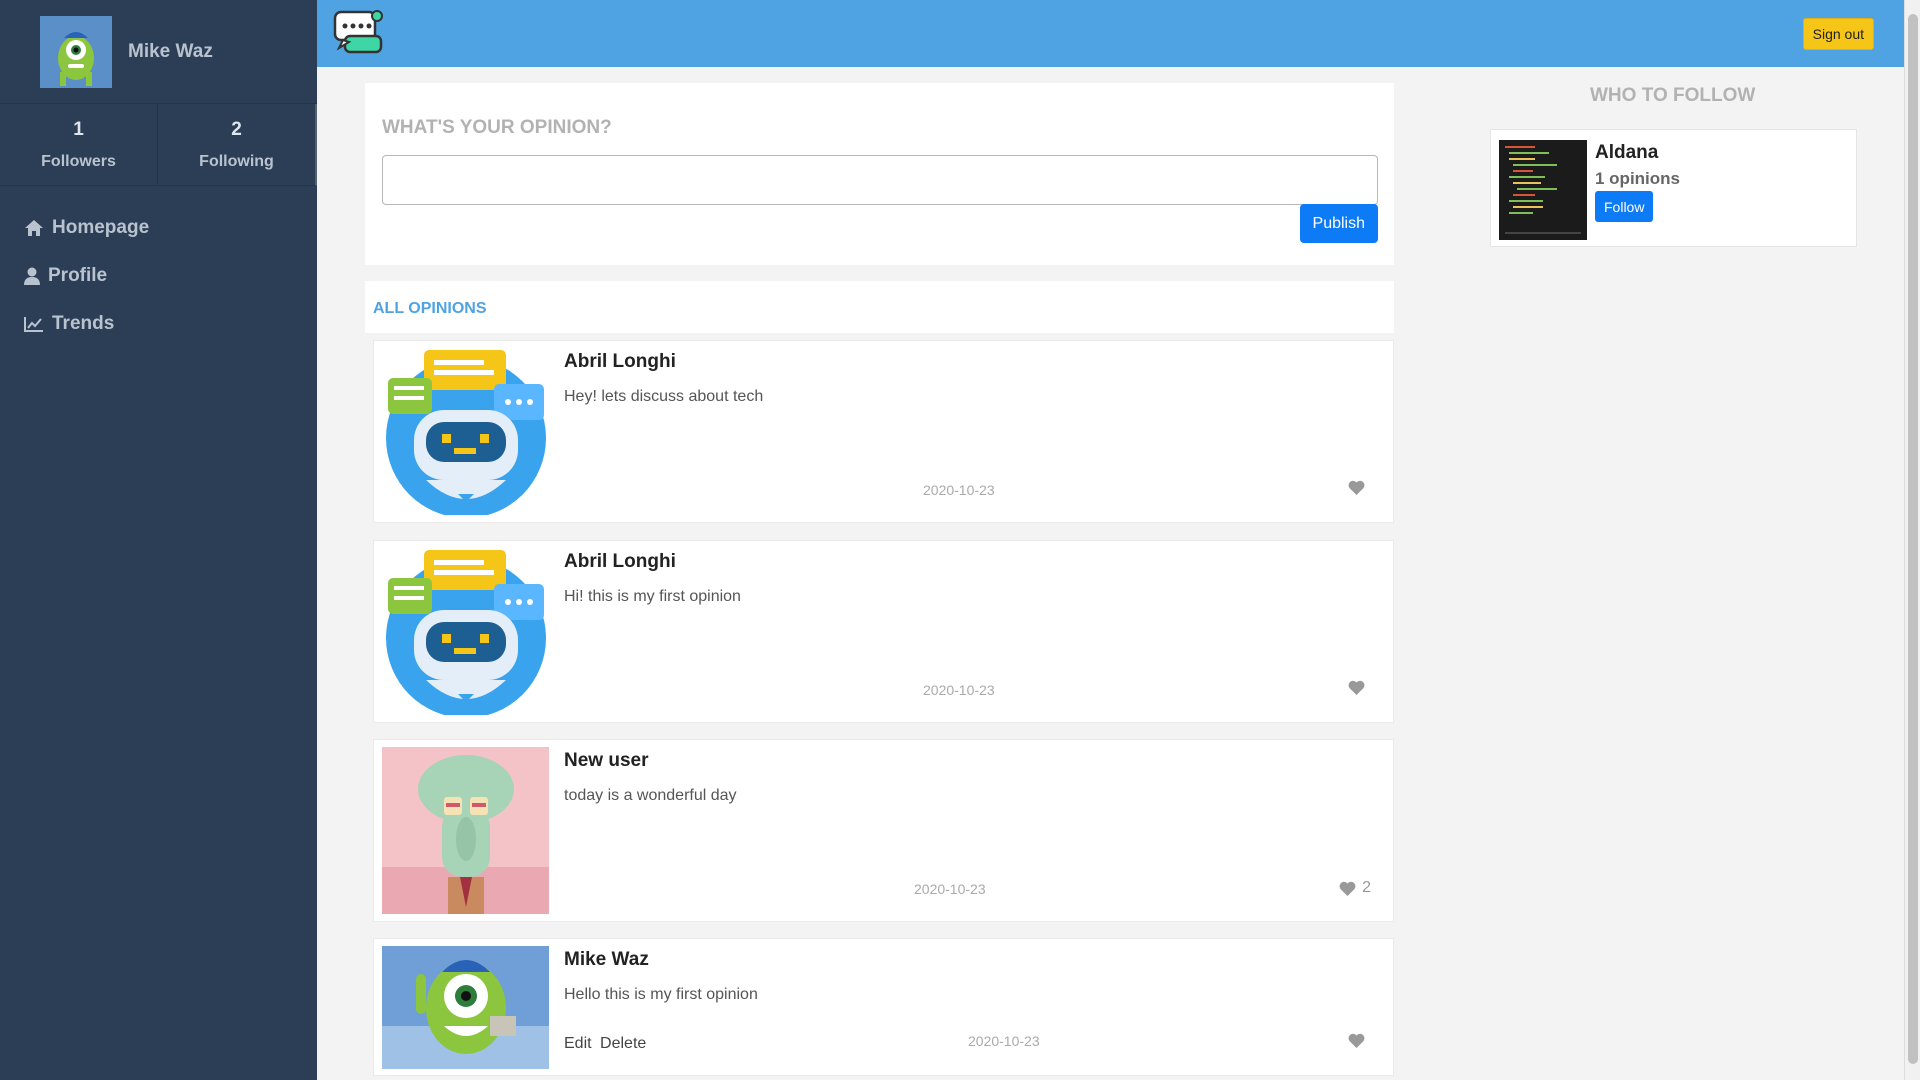  I want to click on followers-count: 1, so click(78, 129).